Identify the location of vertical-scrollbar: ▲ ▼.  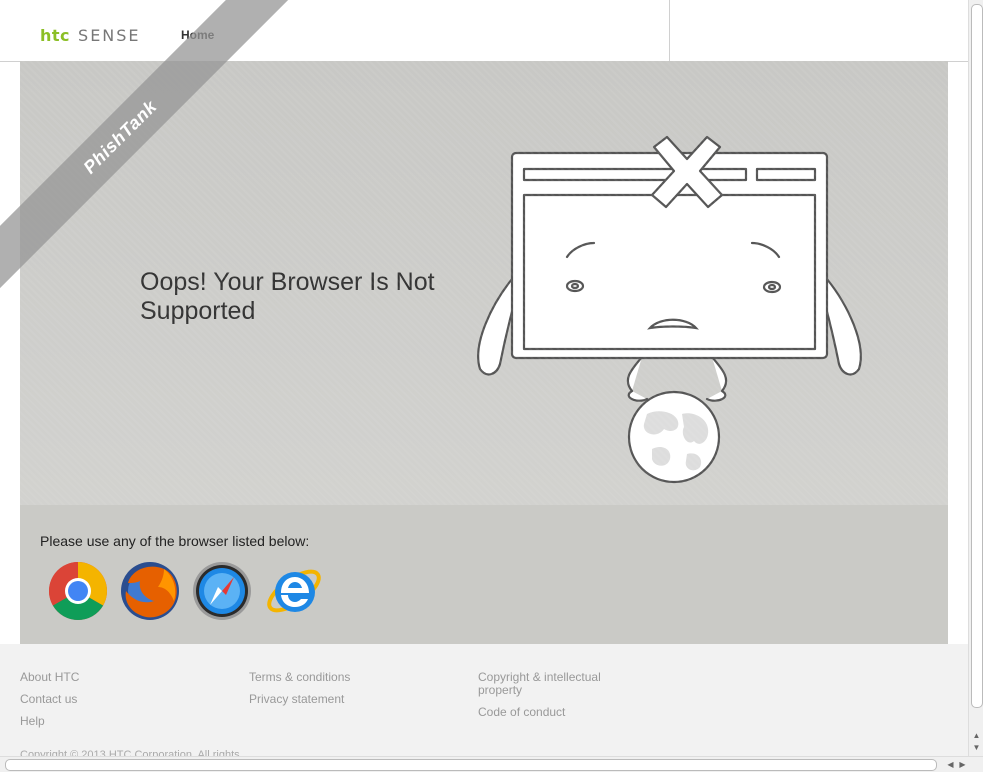
(975, 378).